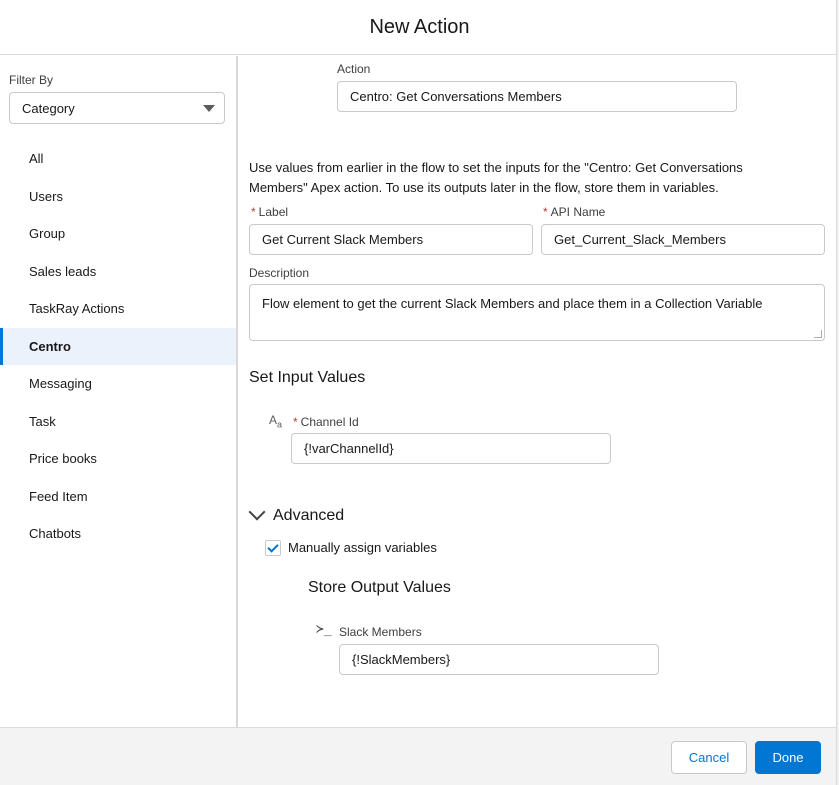 The height and width of the screenshot is (785, 839). What do you see at coordinates (118, 272) in the screenshot?
I see `category-item-sales-leads: Sales leads` at bounding box center [118, 272].